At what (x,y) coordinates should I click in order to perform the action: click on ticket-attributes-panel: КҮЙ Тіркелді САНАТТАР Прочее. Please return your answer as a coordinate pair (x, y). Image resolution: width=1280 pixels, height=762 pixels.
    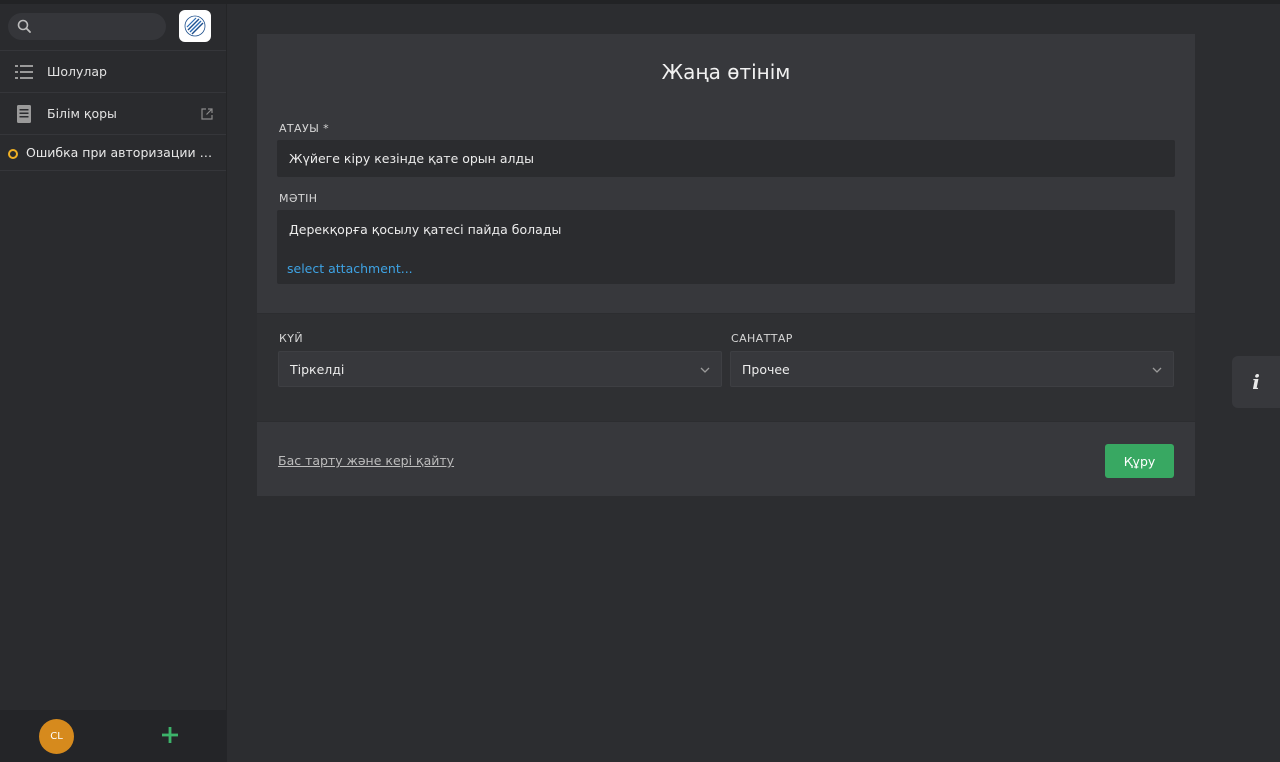
    Looking at the image, I should click on (726, 367).